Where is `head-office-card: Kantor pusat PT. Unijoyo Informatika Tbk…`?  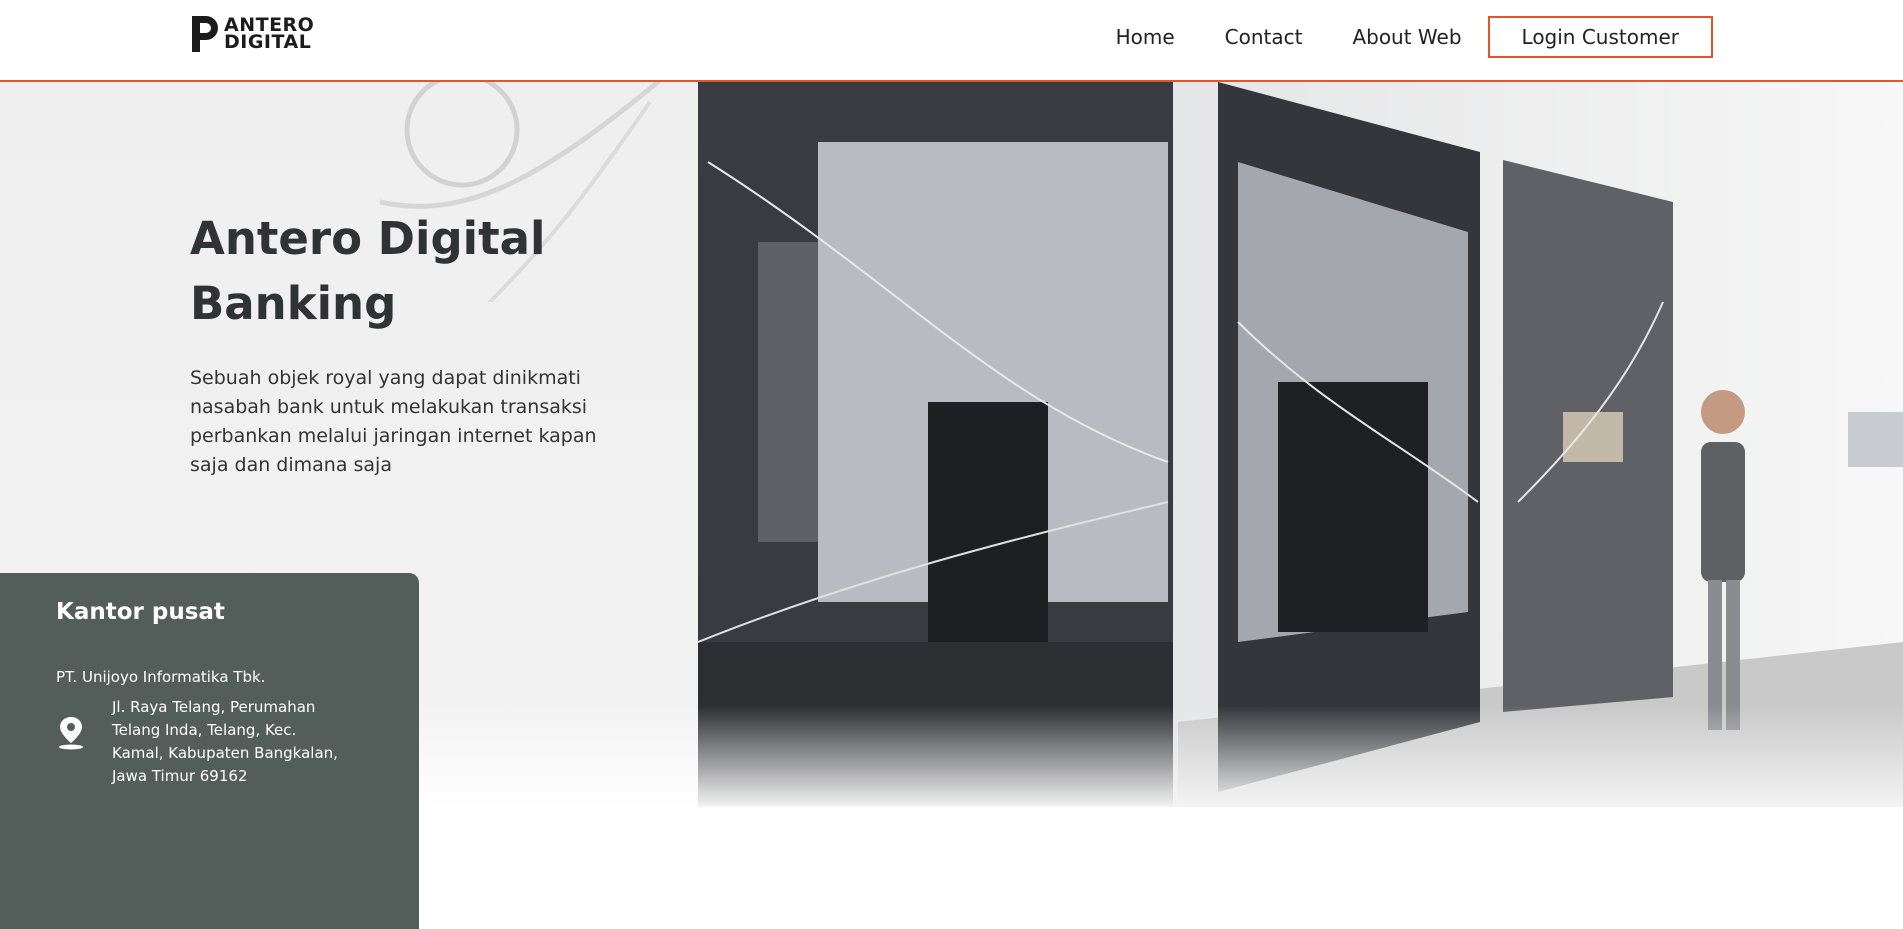 head-office-card: Kantor pusat PT. Unijoyo Informatika Tbk… is located at coordinates (209, 751).